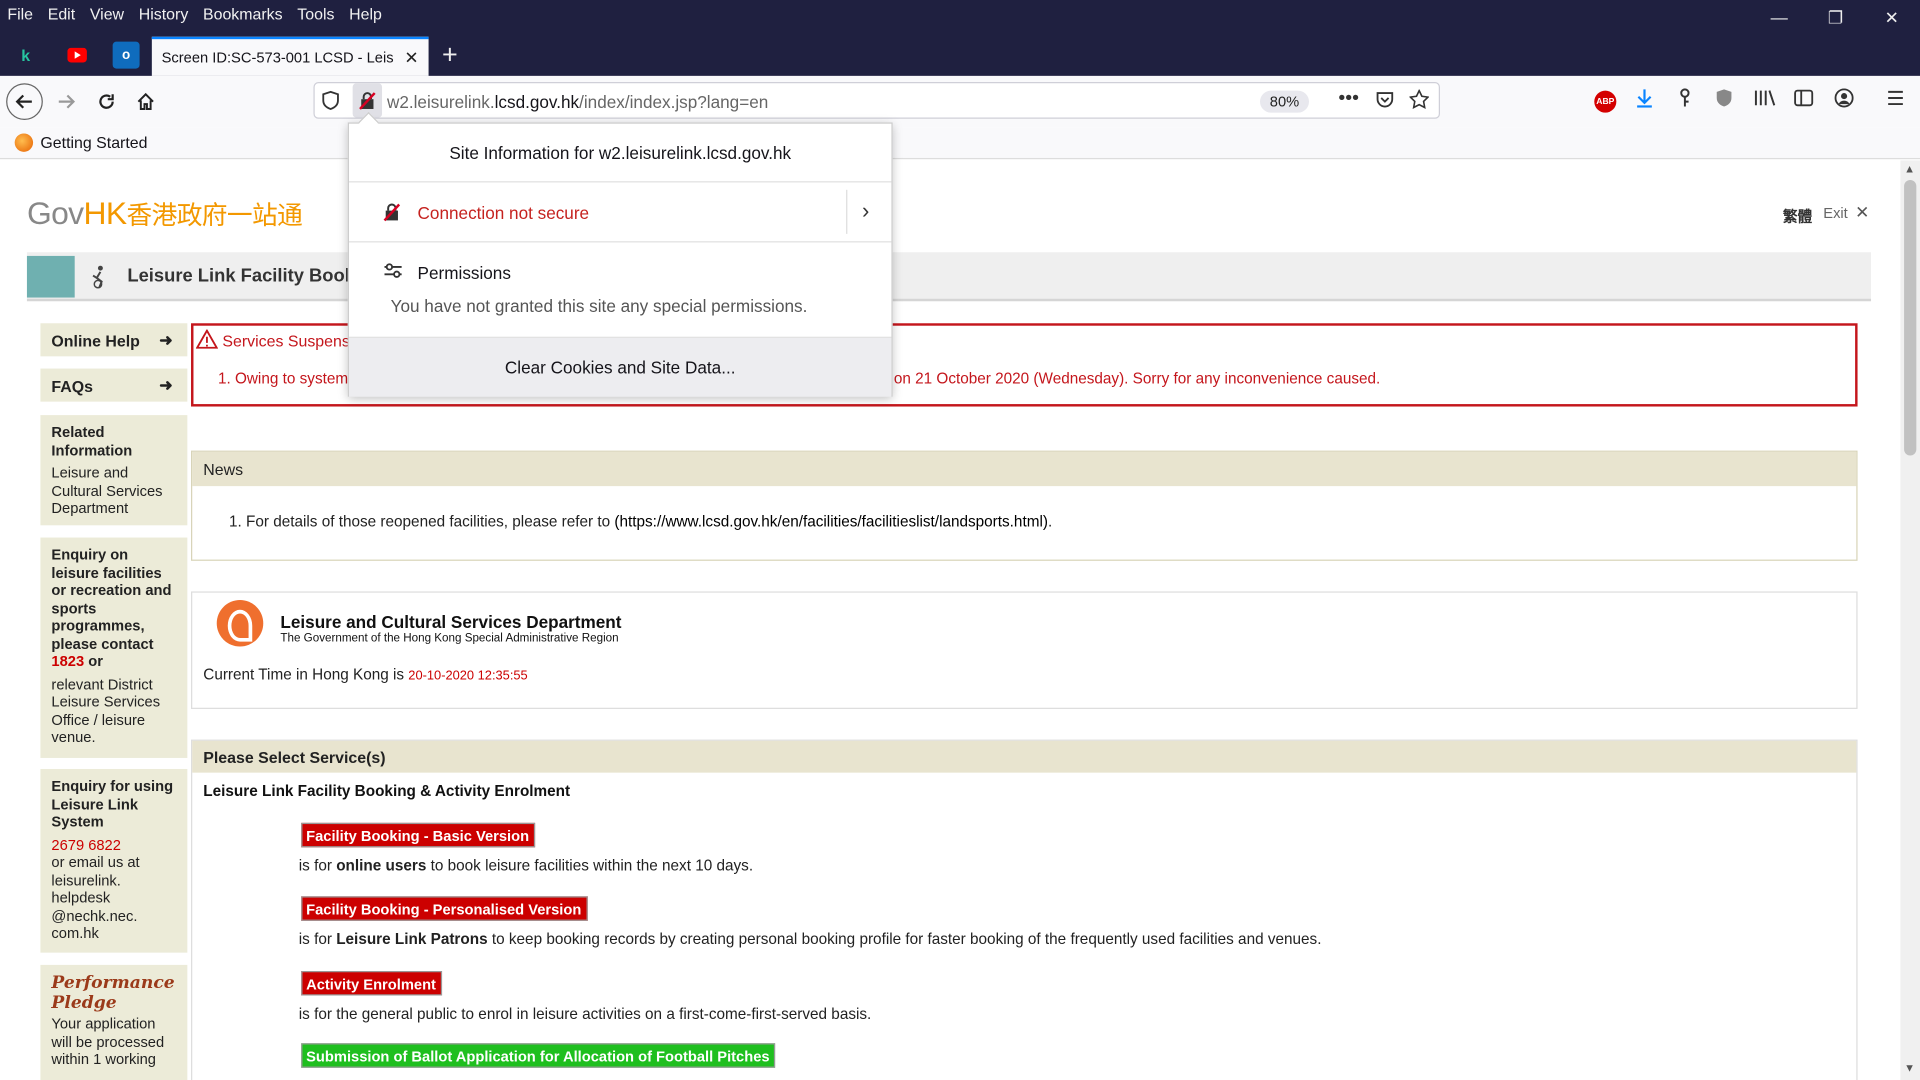 The width and height of the screenshot is (1920, 1080). I want to click on home-button, so click(145, 101).